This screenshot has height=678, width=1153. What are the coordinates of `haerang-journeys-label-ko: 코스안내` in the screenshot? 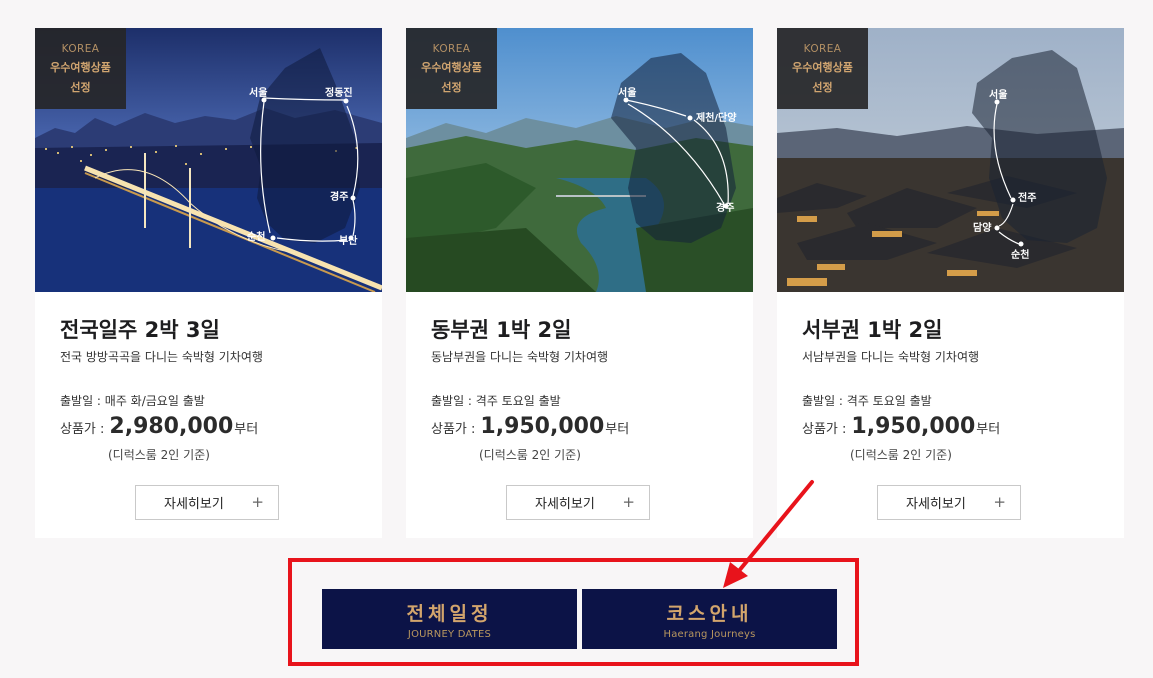 It's located at (709, 613).